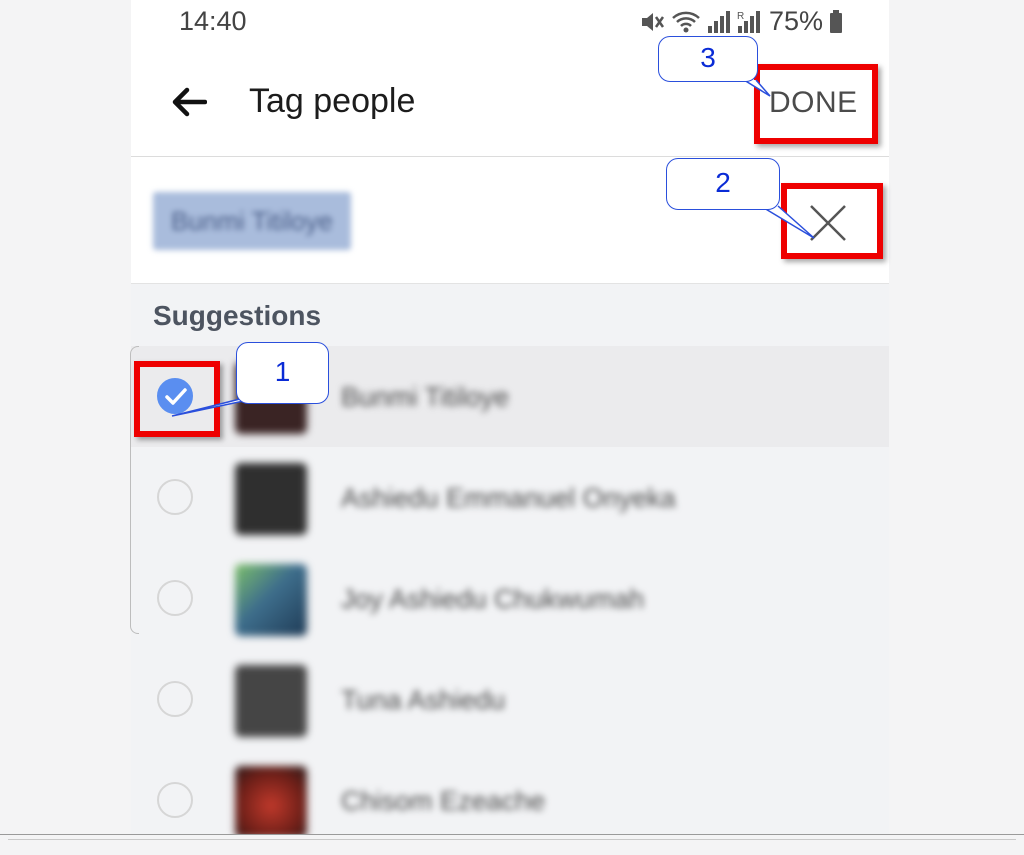 This screenshot has height=855, width=1024. Describe the element at coordinates (510, 23) in the screenshot. I see `status-bar: 14:40 R 75%` at that location.